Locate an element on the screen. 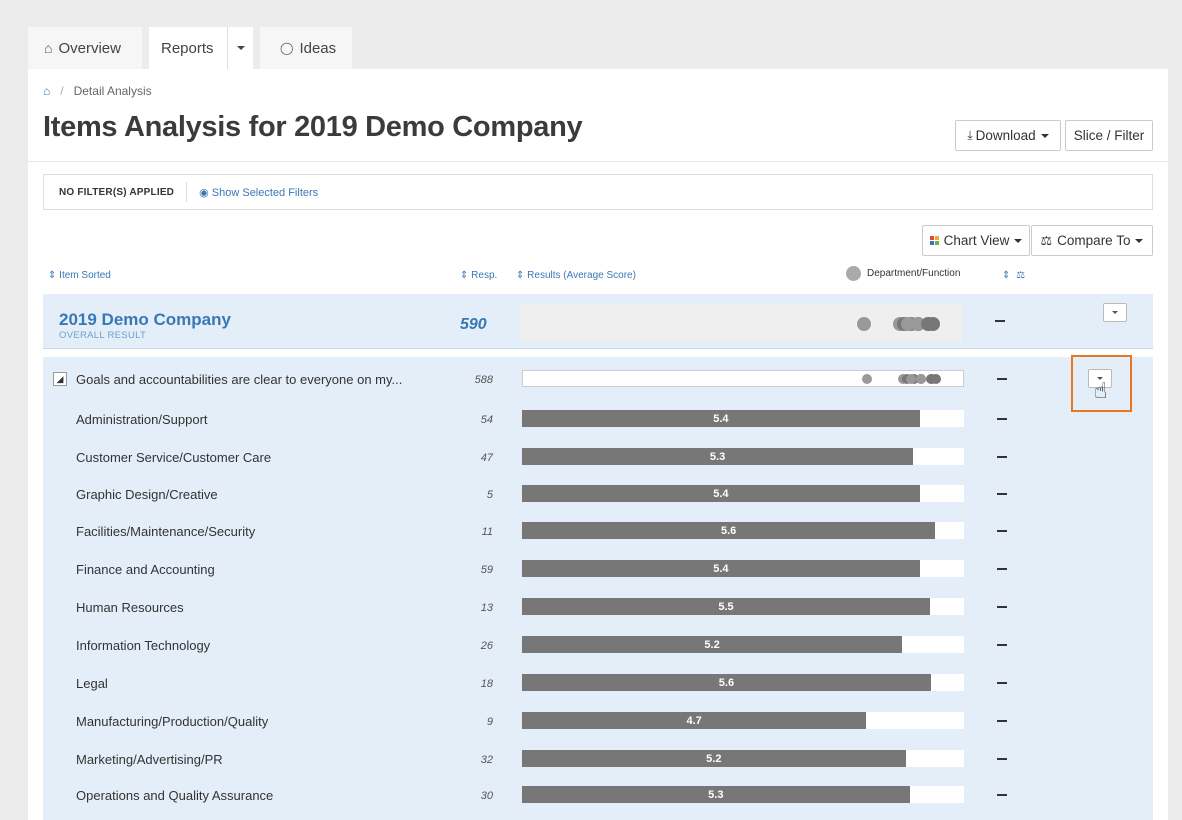  department-row: Customer Service/Customer Care 47 5.3 is located at coordinates (598, 457).